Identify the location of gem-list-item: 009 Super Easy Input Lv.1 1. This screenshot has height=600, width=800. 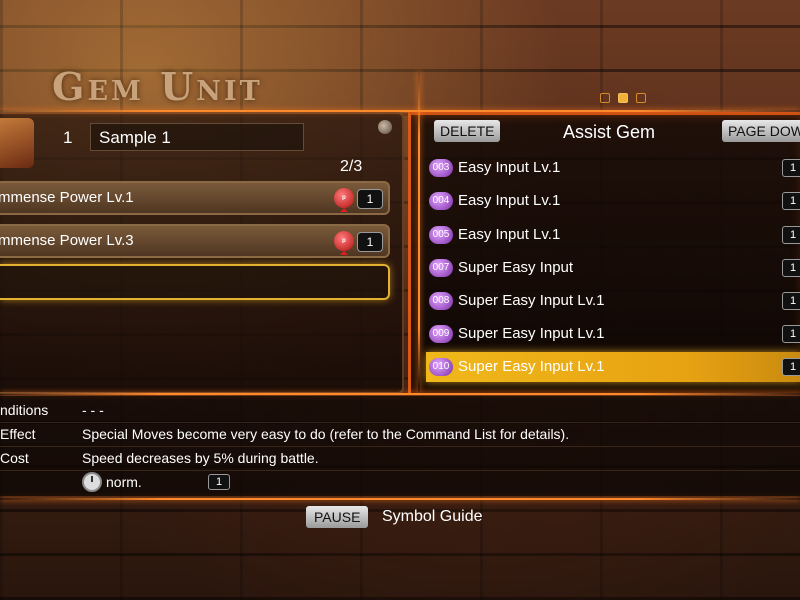
(613, 334).